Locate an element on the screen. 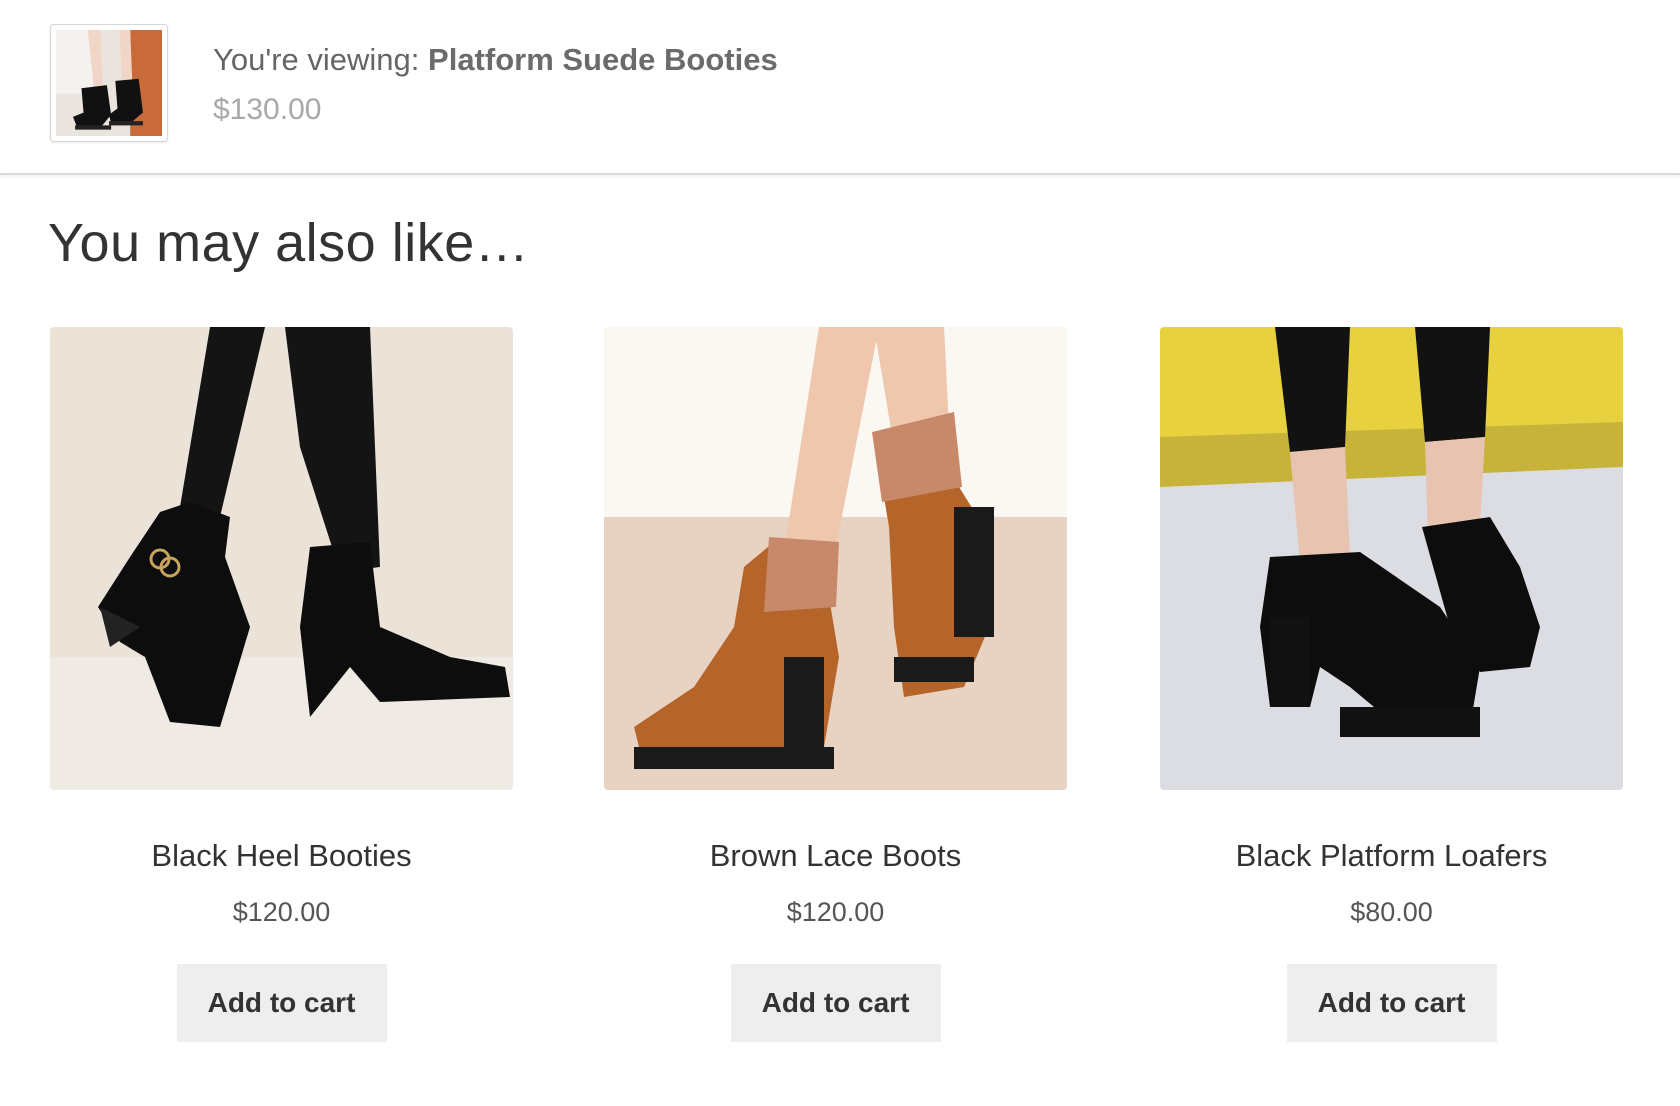  black-heel-booties-image is located at coordinates (281, 558).